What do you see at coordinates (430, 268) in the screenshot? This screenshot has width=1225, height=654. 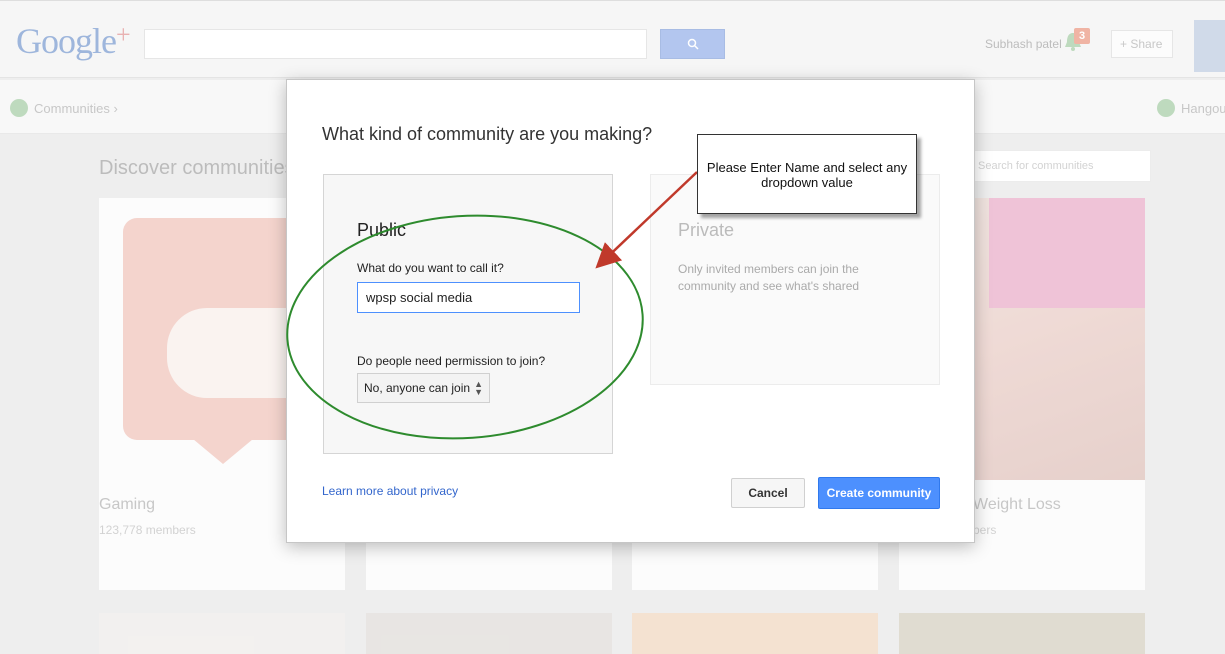 I see `community-name-label: What do you want to call it?` at bounding box center [430, 268].